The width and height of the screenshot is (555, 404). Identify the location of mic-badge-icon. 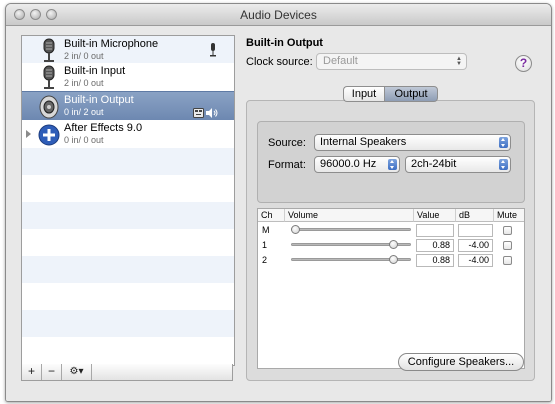
(213, 50).